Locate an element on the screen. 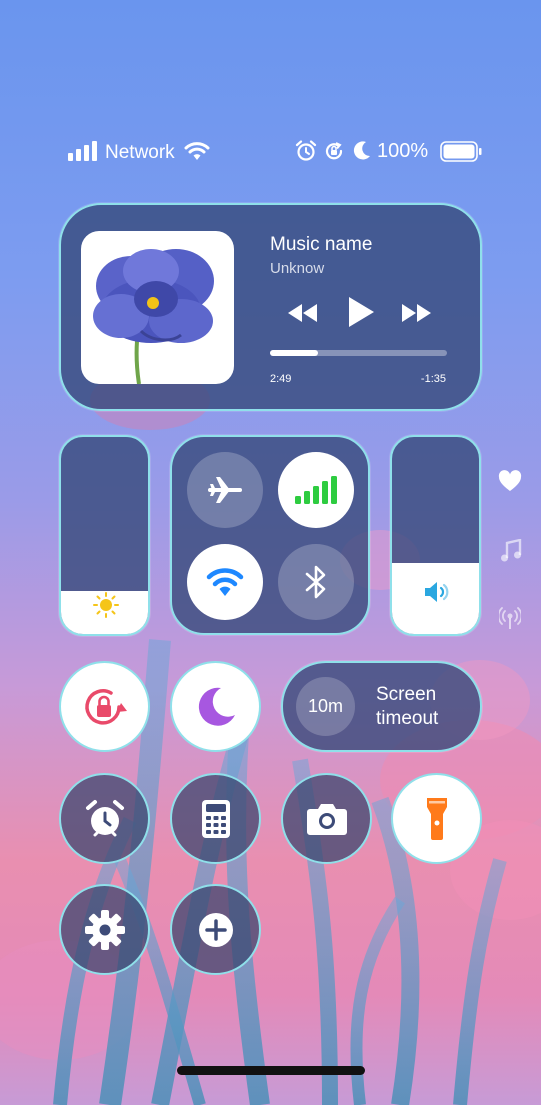 This screenshot has height=1105, width=541. add-control-button is located at coordinates (215, 929).